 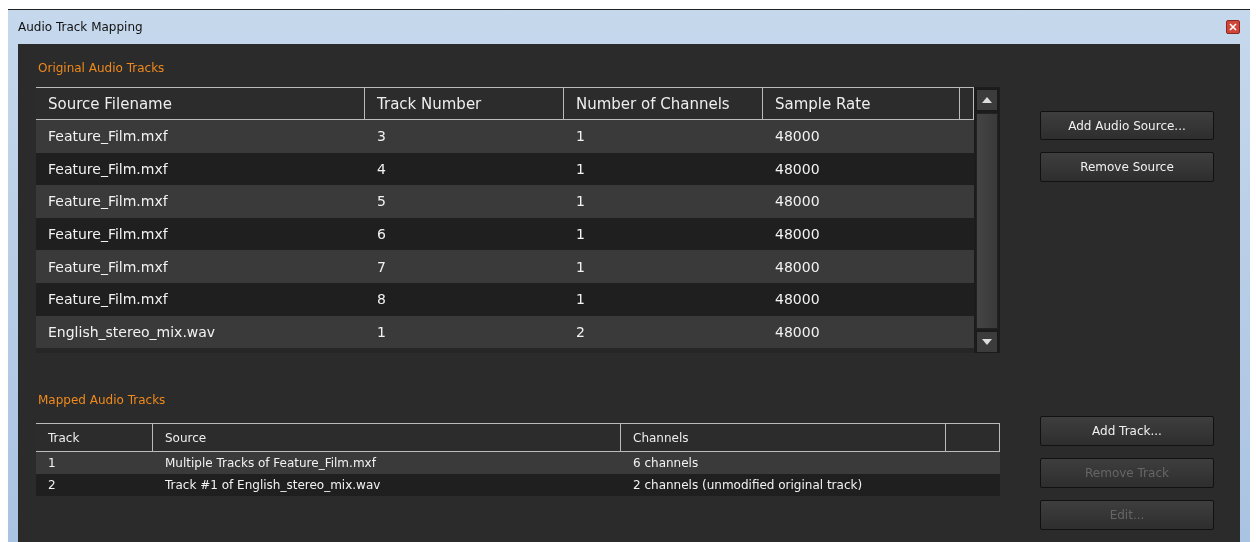 What do you see at coordinates (861, 103) in the screenshot?
I see `column-header: Sample Rate` at bounding box center [861, 103].